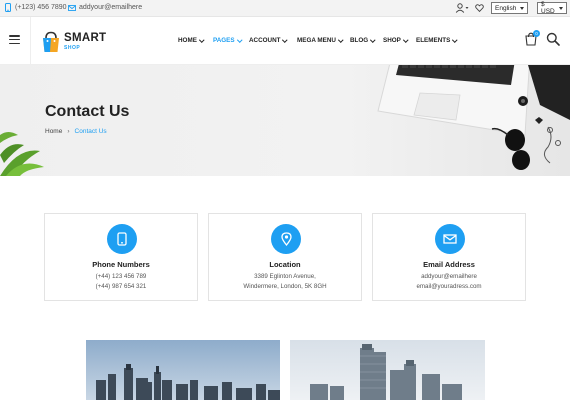  I want to click on top-phone: (+123) 456 7890, so click(35, 7).